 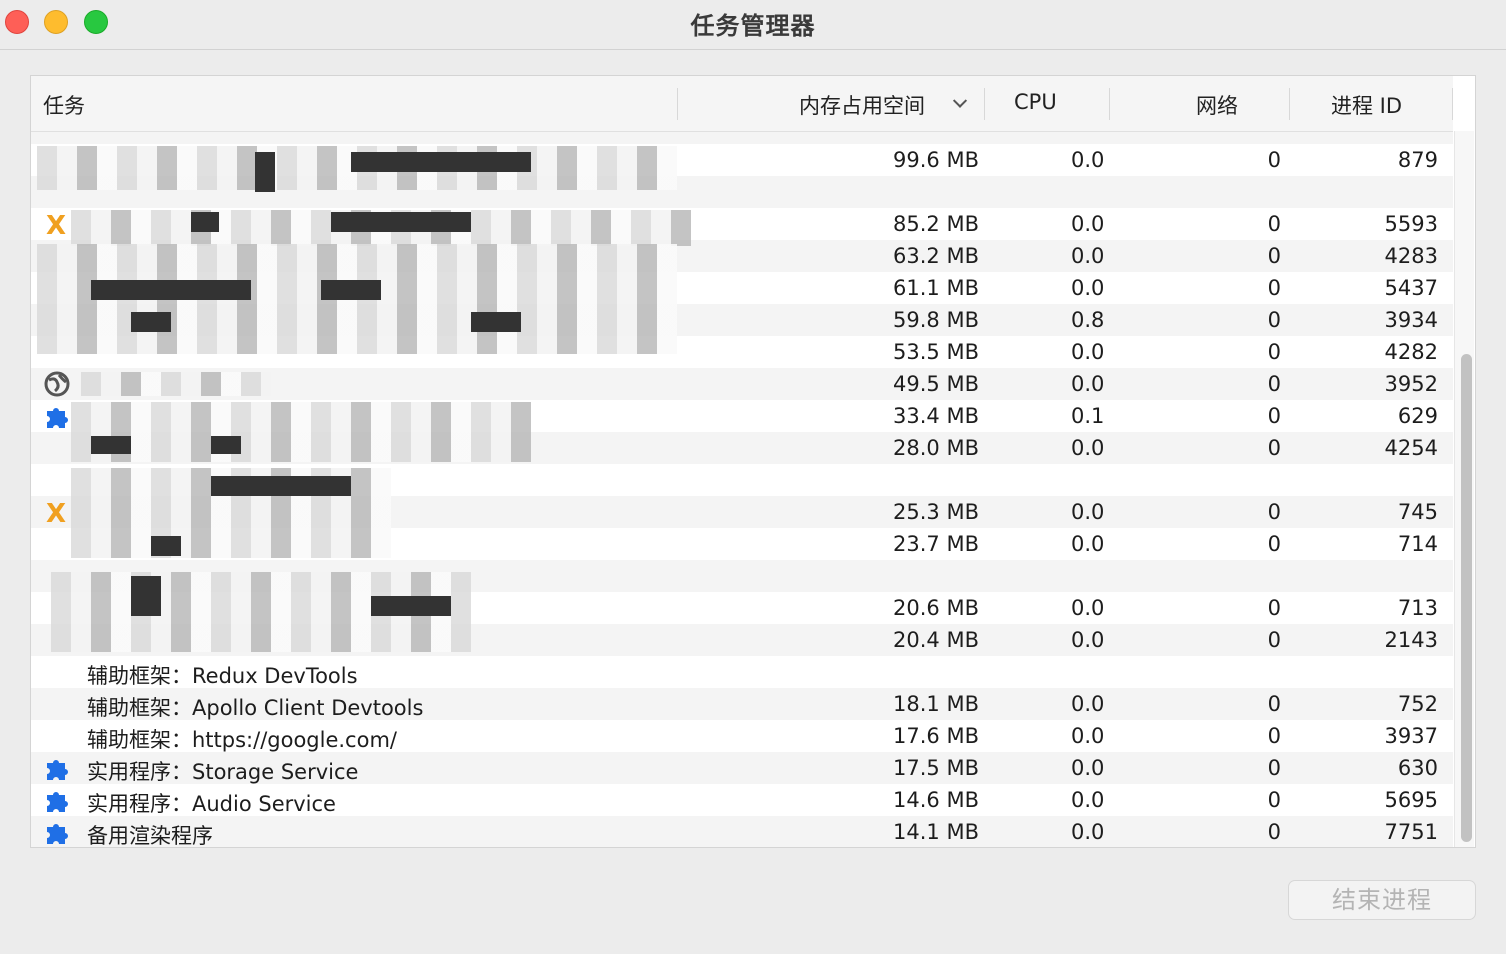 I want to click on pid-value: 5593, so click(x=1411, y=224).